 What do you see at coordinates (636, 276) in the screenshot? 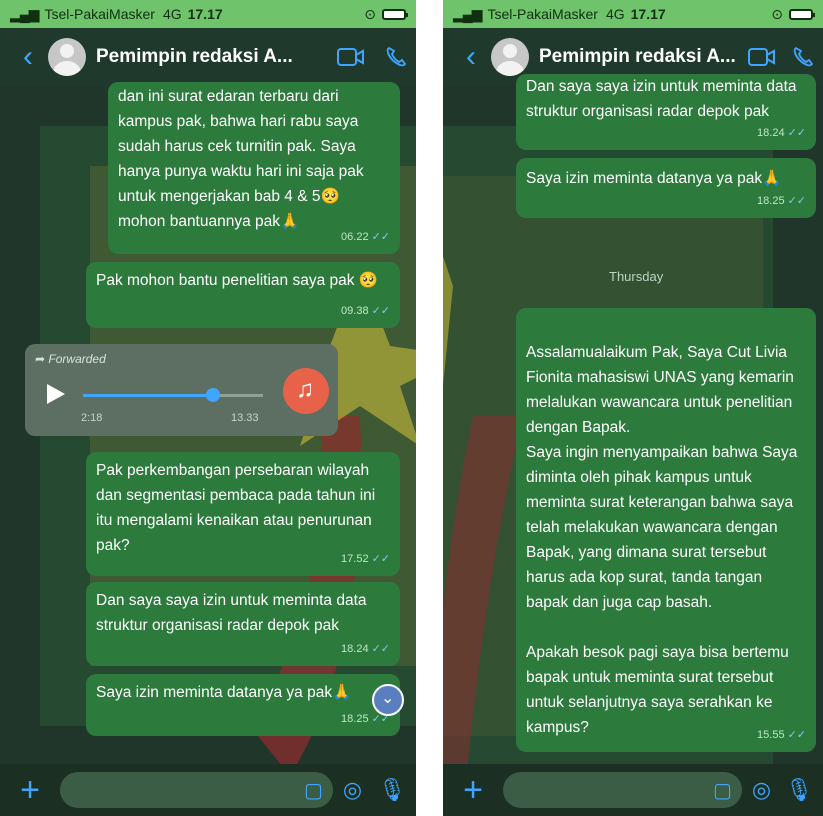
I see `date-divider: Thursday` at bounding box center [636, 276].